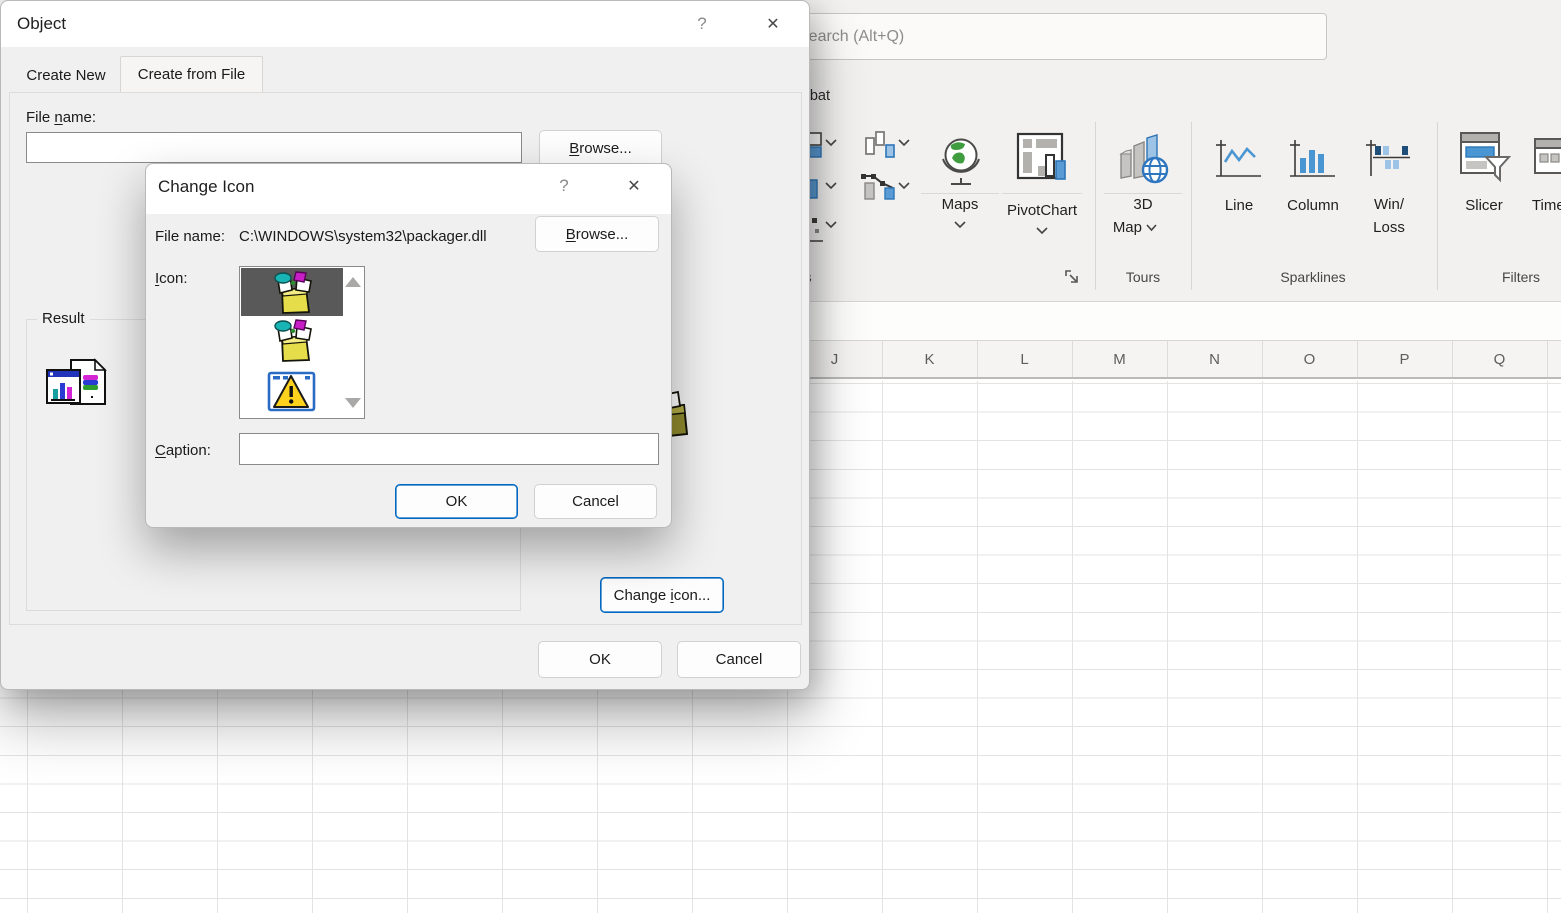 This screenshot has height=913, width=1561. Describe the element at coordinates (879, 186) in the screenshot. I see `waterfall-chart-icon` at that location.